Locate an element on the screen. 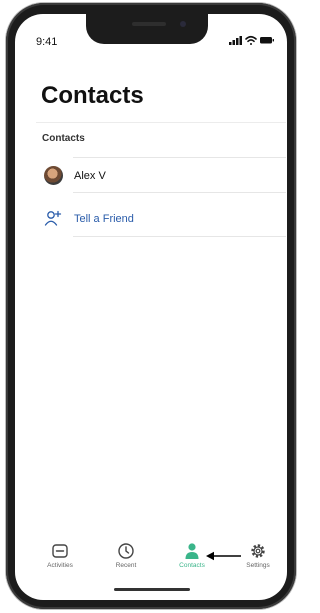 This screenshot has width=320, height=613. clock-icon is located at coordinates (126, 551).